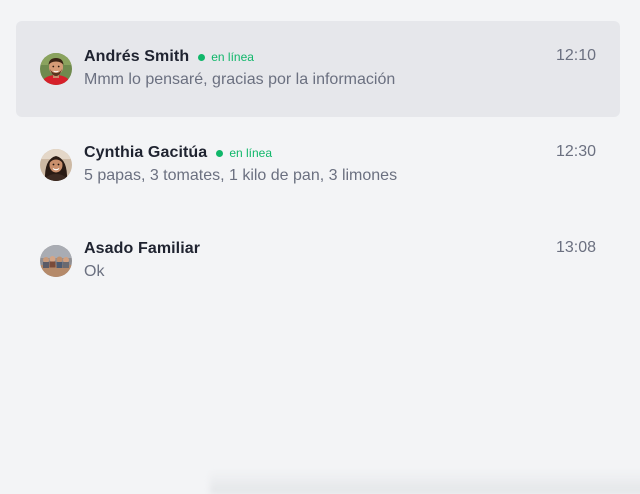 This screenshot has width=640, height=494. Describe the element at coordinates (137, 56) in the screenshot. I see `contact-name: Andrés Smith` at that location.